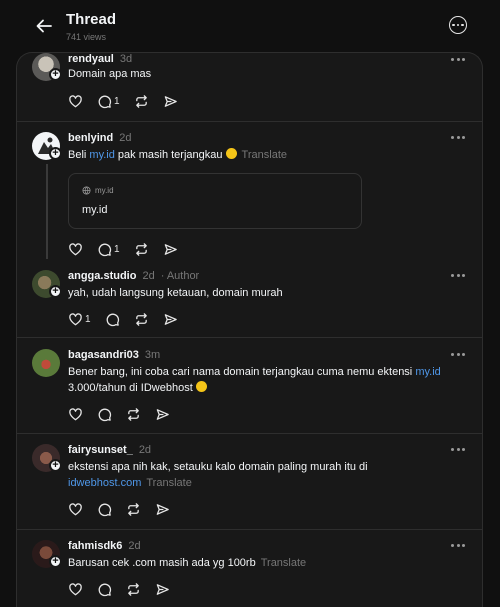 The width and height of the screenshot is (500, 607). What do you see at coordinates (104, 546) in the screenshot?
I see `username: fahmisdk6 2d` at bounding box center [104, 546].